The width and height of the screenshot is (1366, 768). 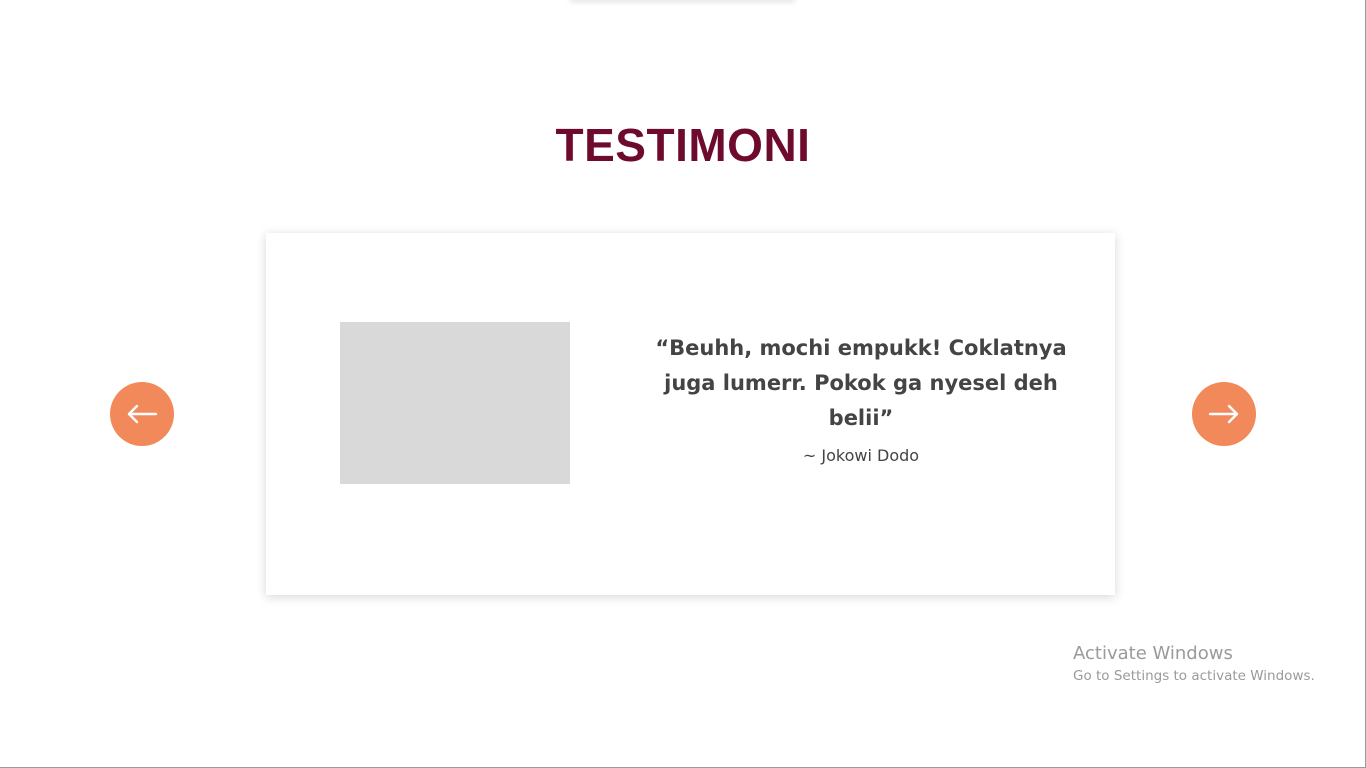 I want to click on arrow-right-icon, so click(x=1223, y=414).